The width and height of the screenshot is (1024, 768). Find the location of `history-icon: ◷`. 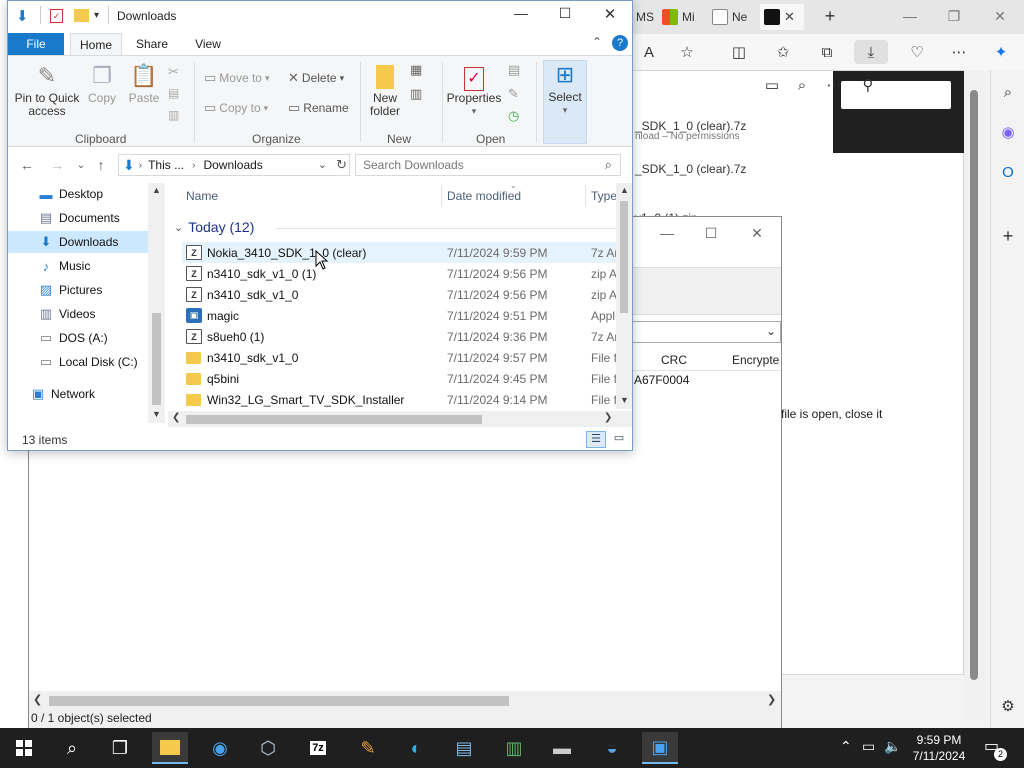

history-icon: ◷ is located at coordinates (513, 116).